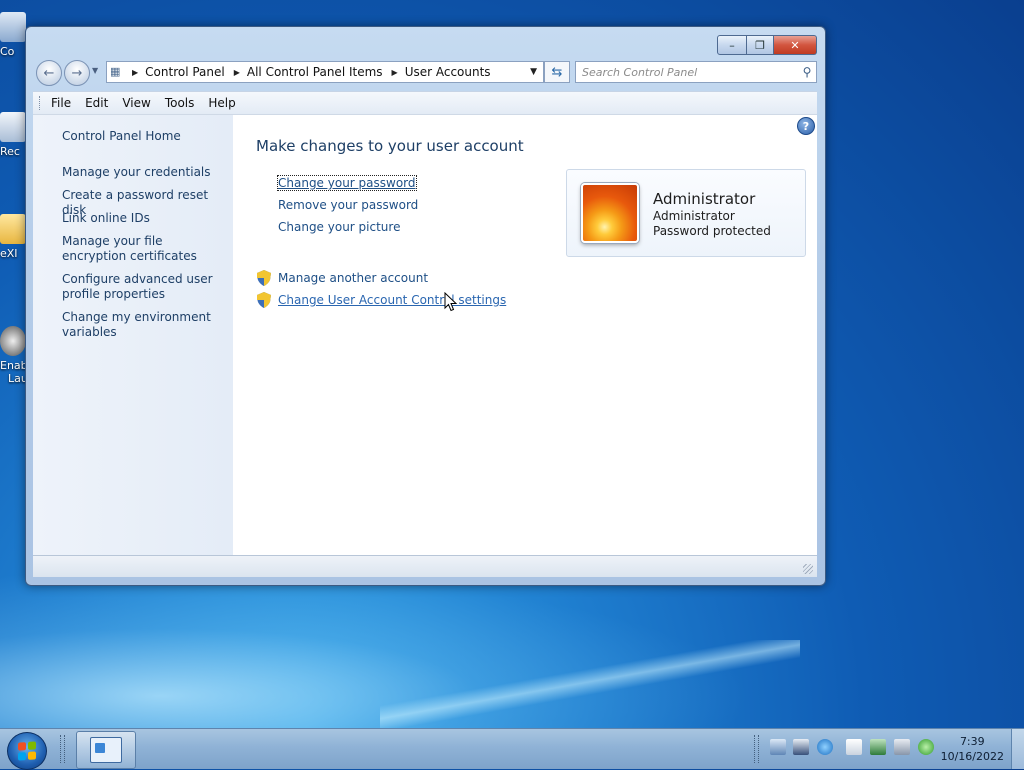  What do you see at coordinates (13, 229) in the screenshot?
I see `folder-icon` at bounding box center [13, 229].